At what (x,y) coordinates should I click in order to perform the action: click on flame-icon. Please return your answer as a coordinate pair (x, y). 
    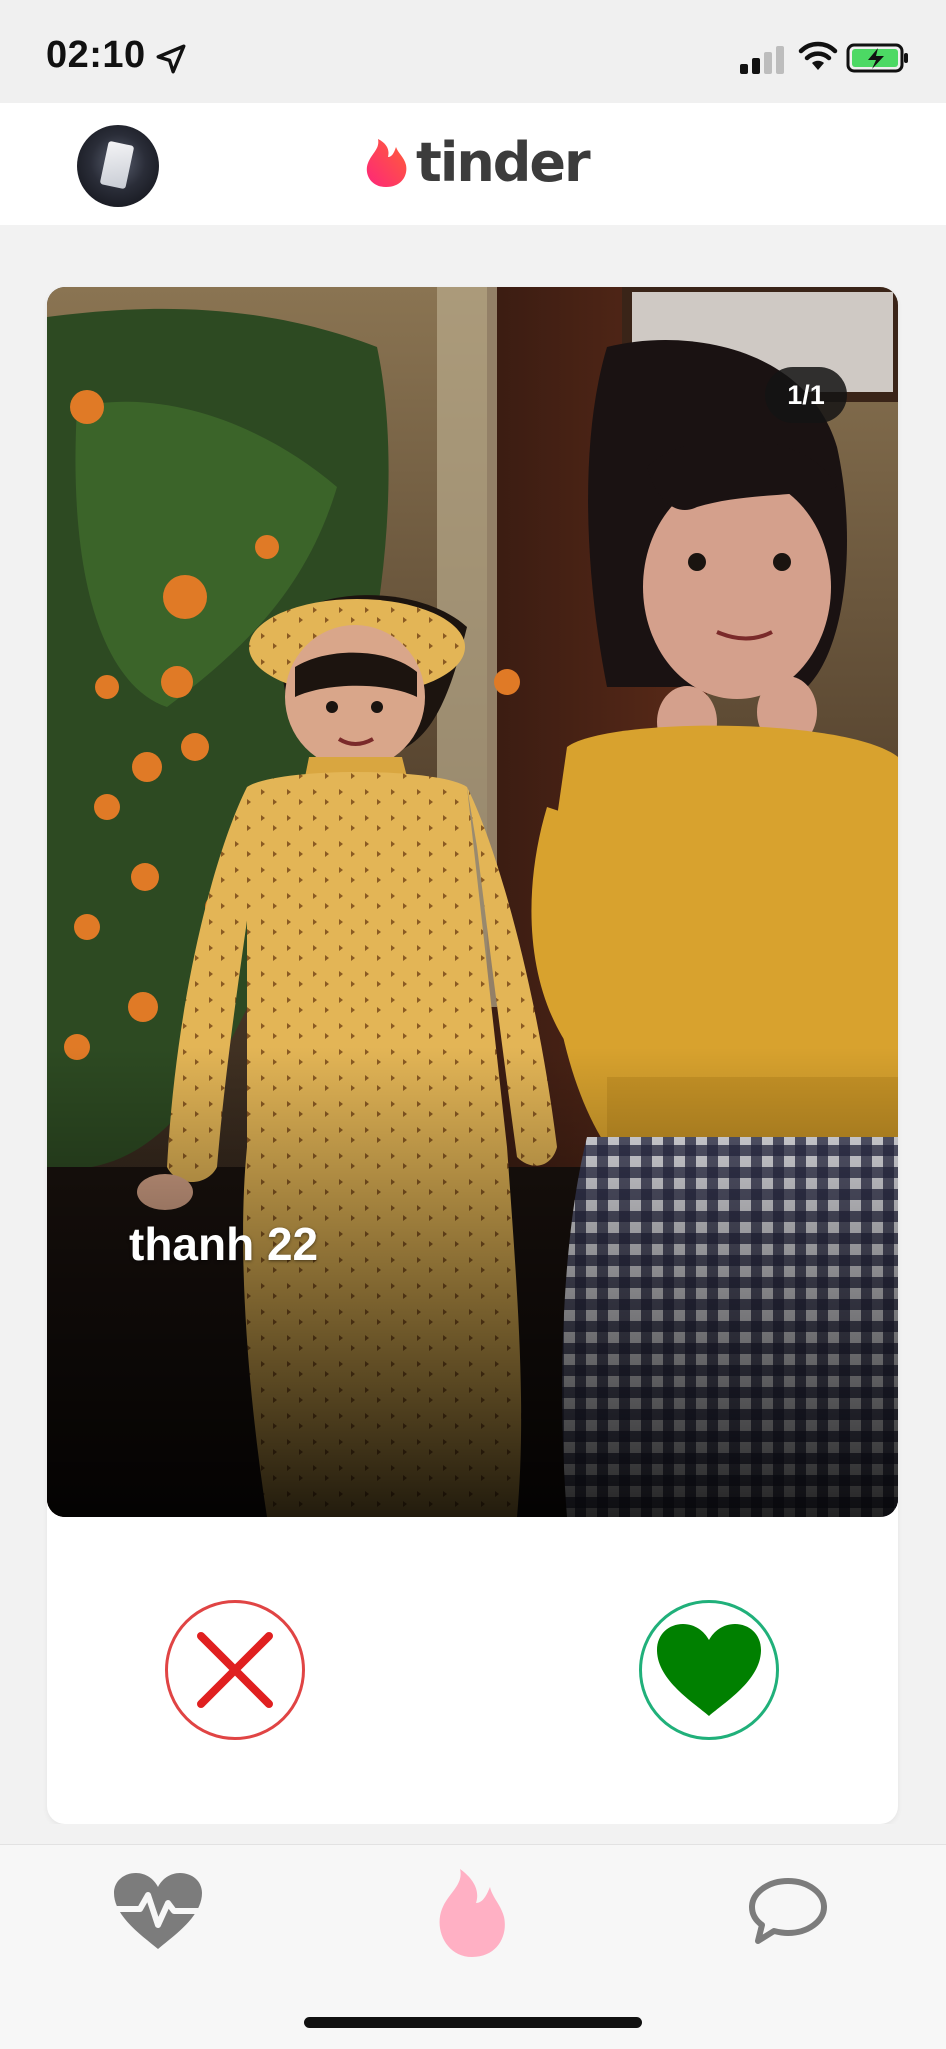
    Looking at the image, I should click on (472, 1913).